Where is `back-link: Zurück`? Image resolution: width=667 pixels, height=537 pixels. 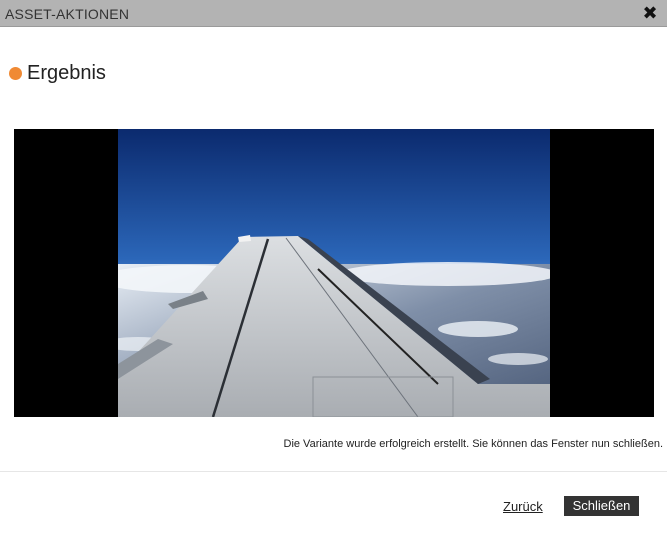
back-link: Zurück is located at coordinates (523, 506).